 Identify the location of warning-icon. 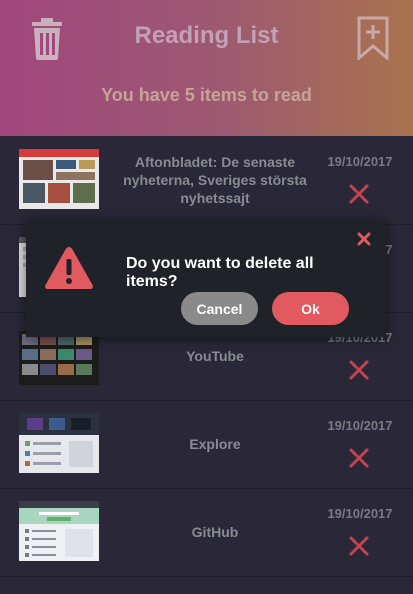
(69, 268).